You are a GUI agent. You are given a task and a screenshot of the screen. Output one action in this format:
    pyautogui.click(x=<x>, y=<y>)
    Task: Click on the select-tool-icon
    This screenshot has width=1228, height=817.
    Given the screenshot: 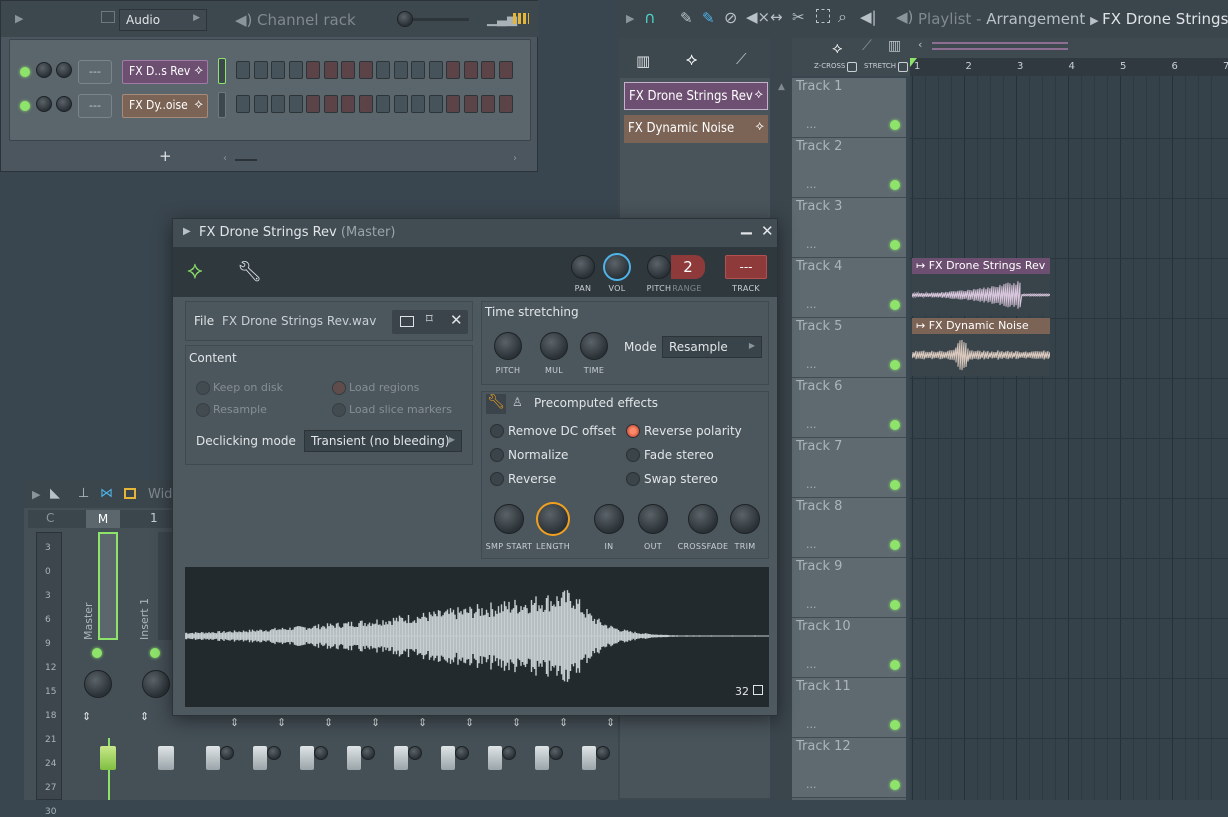 What is the action you would take?
    pyautogui.click(x=823, y=16)
    